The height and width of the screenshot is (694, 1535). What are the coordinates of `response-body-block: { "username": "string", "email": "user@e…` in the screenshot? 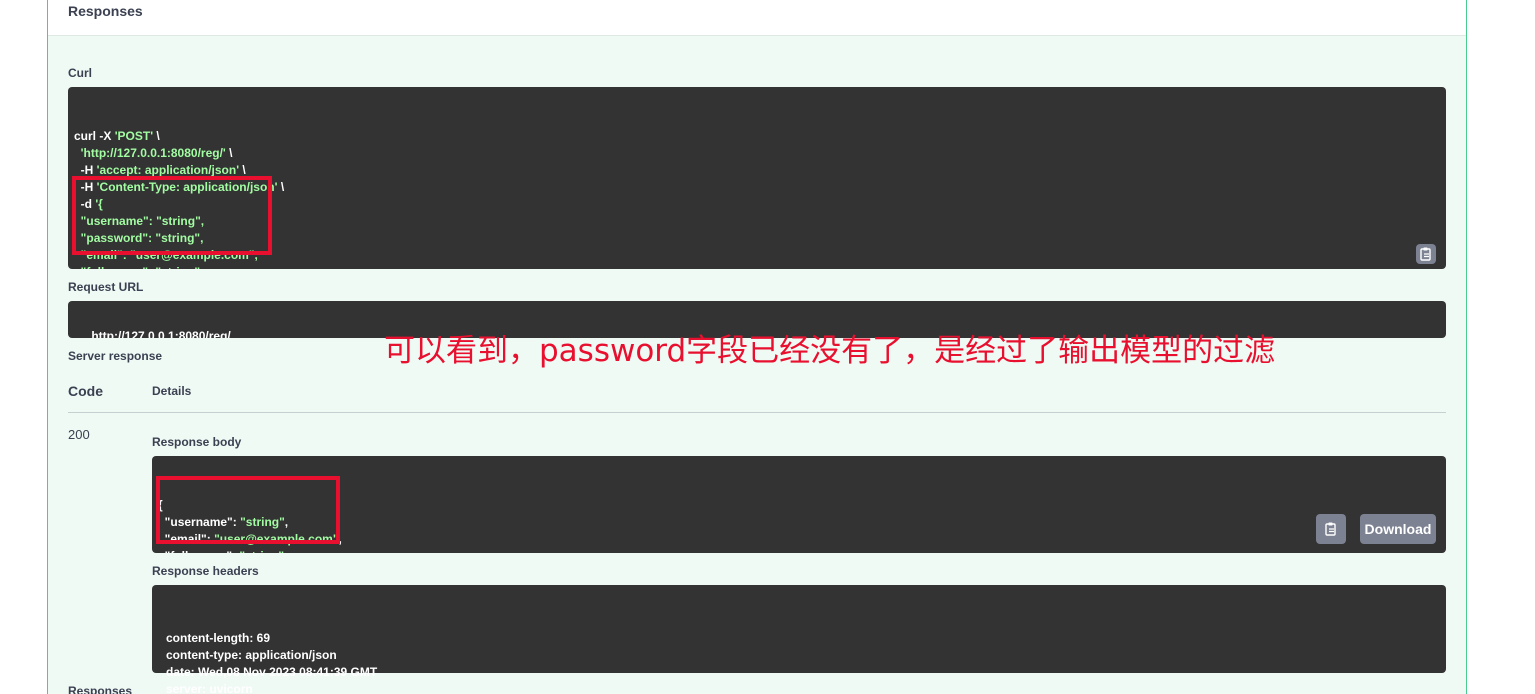 It's located at (799, 504).